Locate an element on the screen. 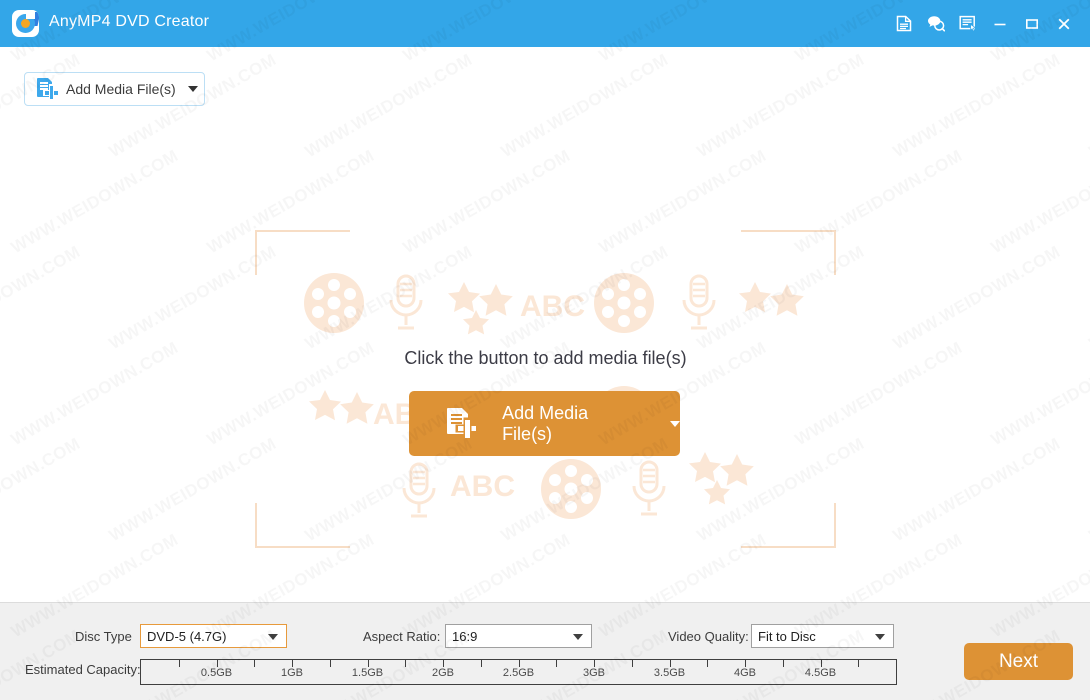 The width and height of the screenshot is (1090, 700). window-controls is located at coordinates (984, 23).